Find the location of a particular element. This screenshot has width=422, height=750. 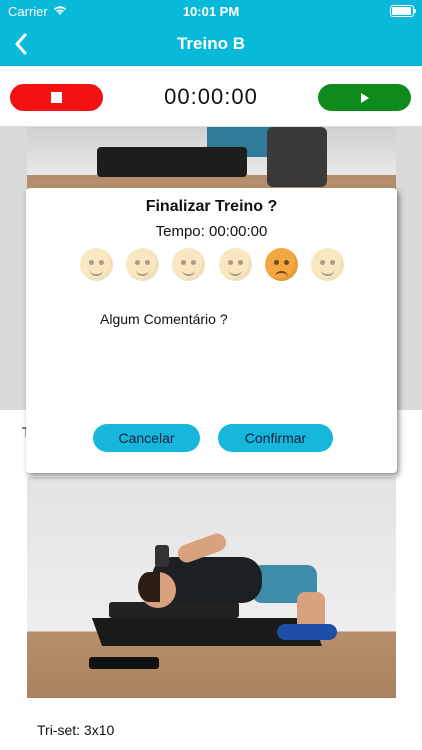

confirm-button: Confirmar is located at coordinates (275, 438).